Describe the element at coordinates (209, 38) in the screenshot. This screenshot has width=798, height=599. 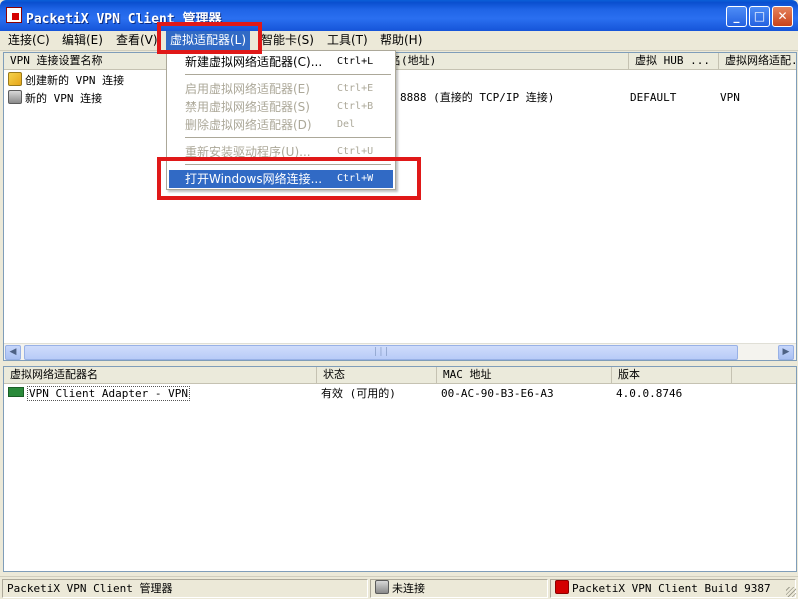
I see `annotation-box-menu` at that location.